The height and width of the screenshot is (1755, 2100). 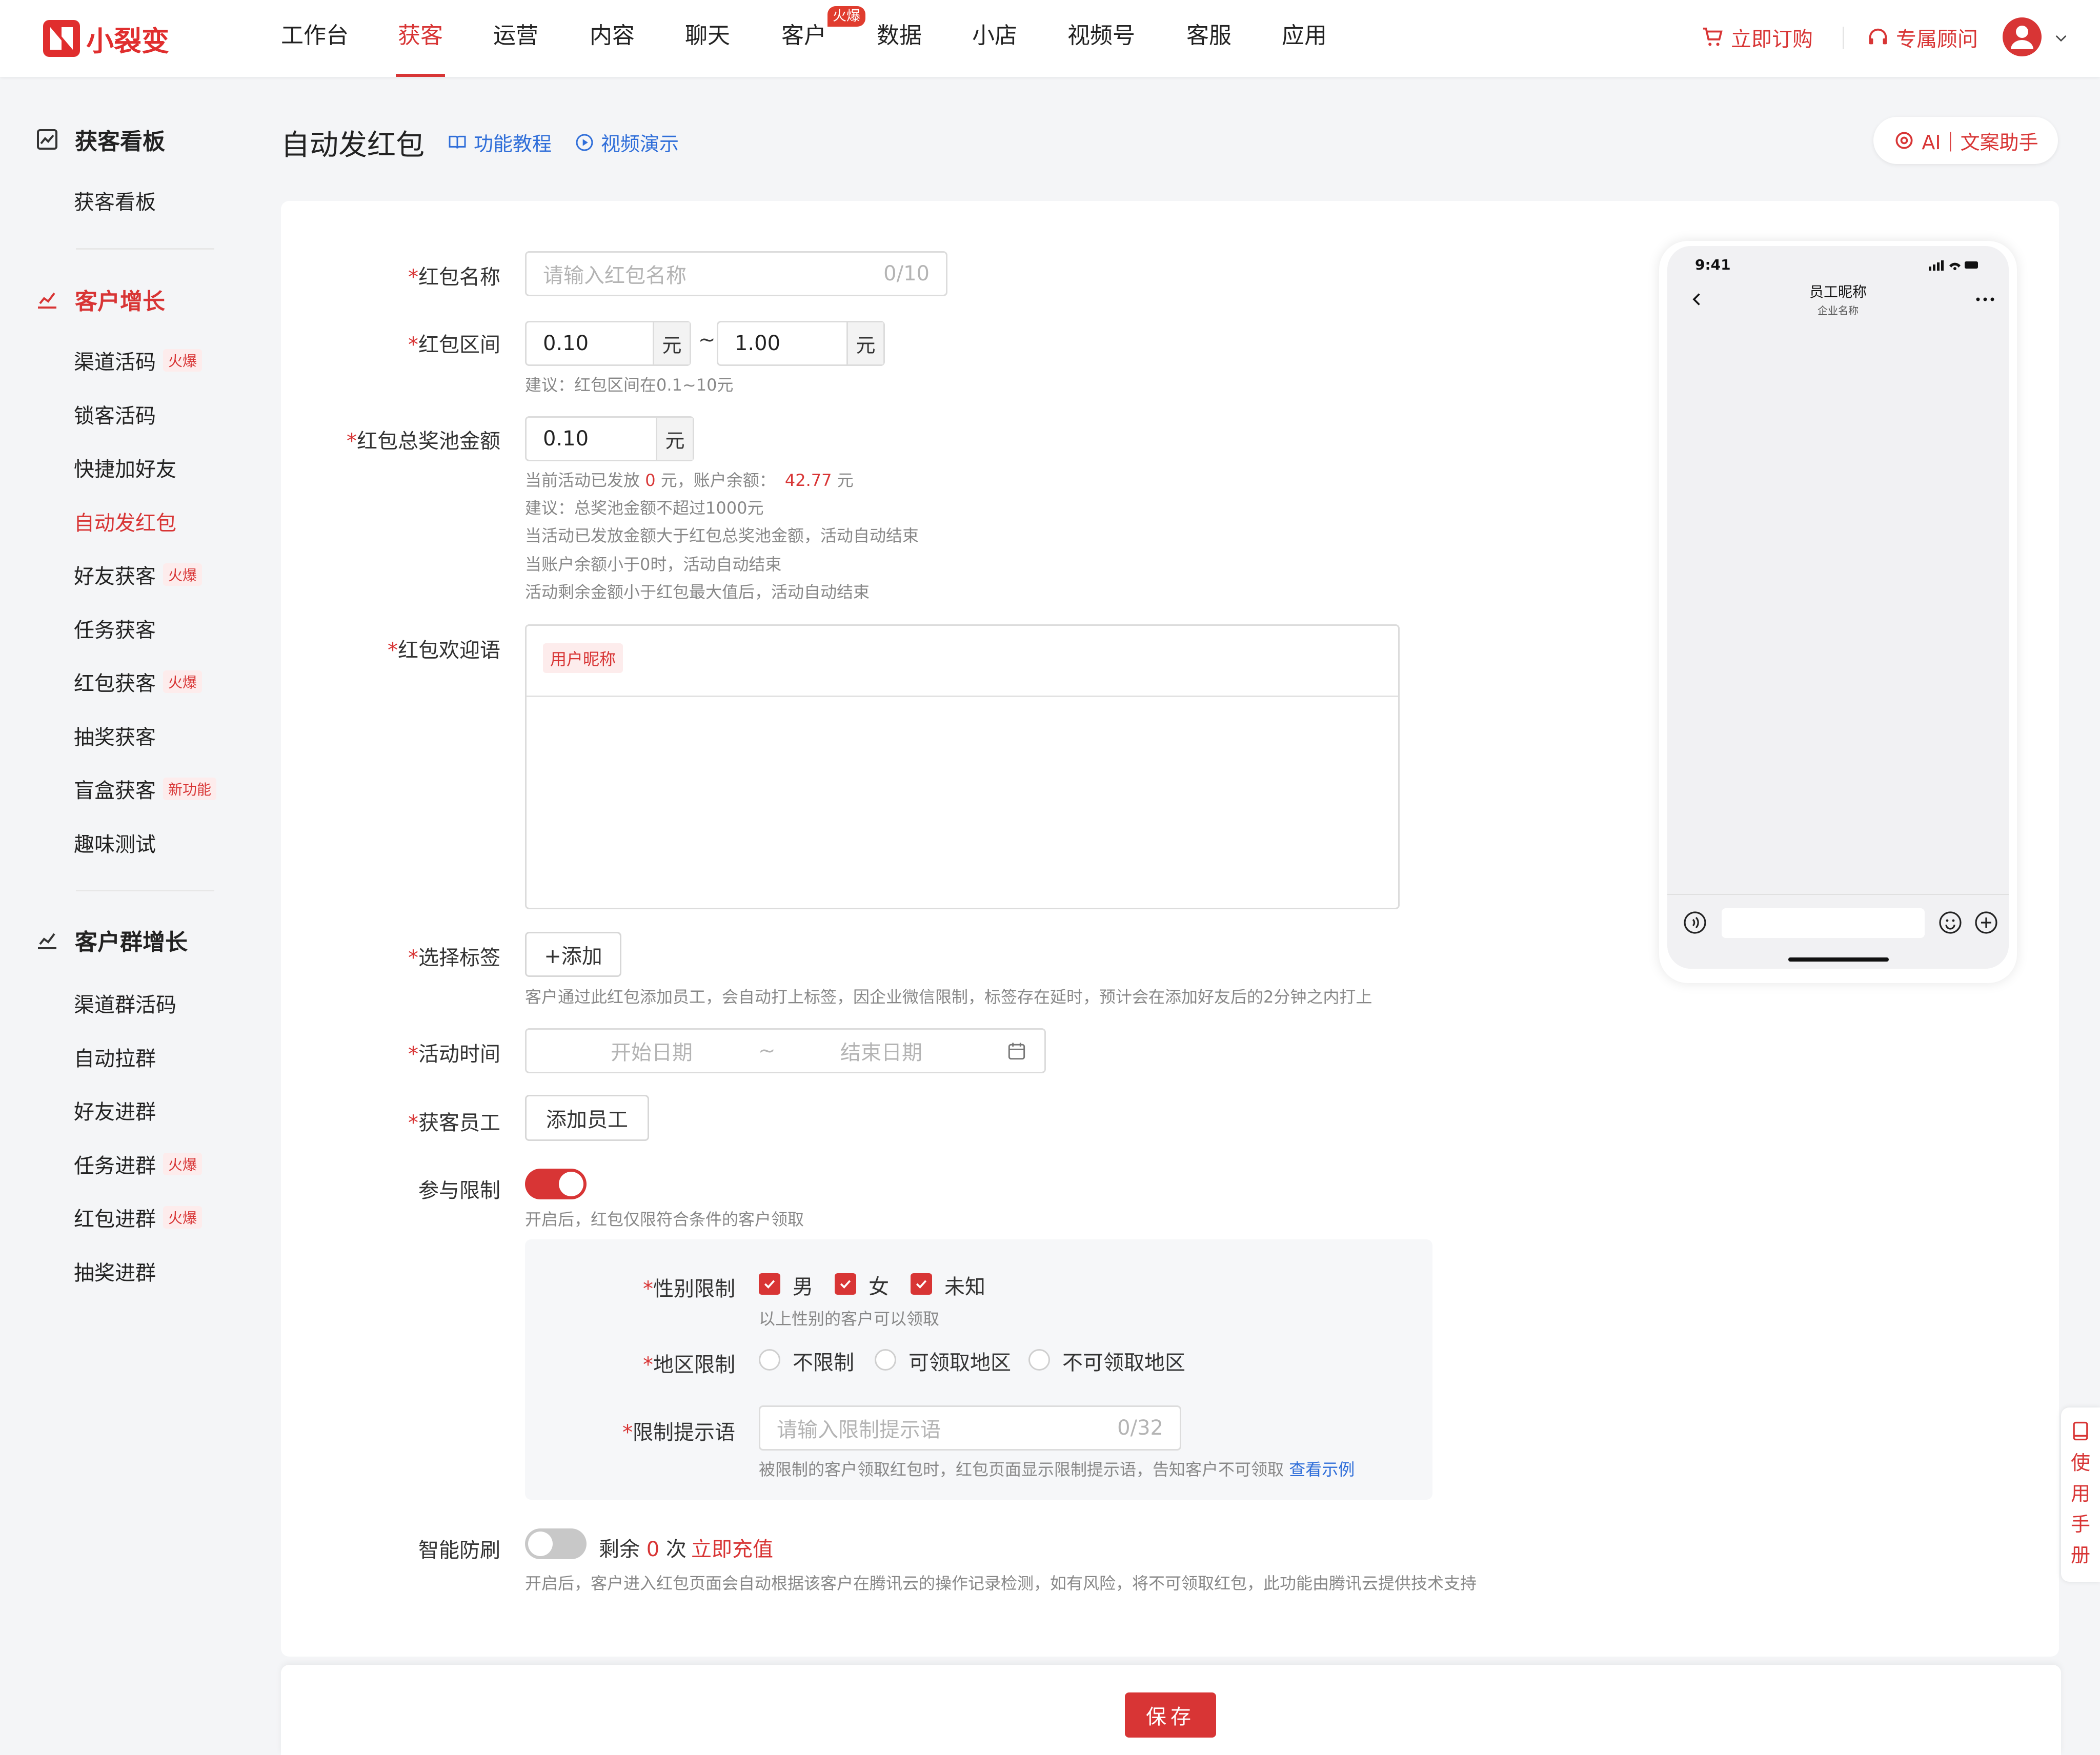 What do you see at coordinates (138, 1164) in the screenshot?
I see `sidebar-item: 任务进群 火爆` at bounding box center [138, 1164].